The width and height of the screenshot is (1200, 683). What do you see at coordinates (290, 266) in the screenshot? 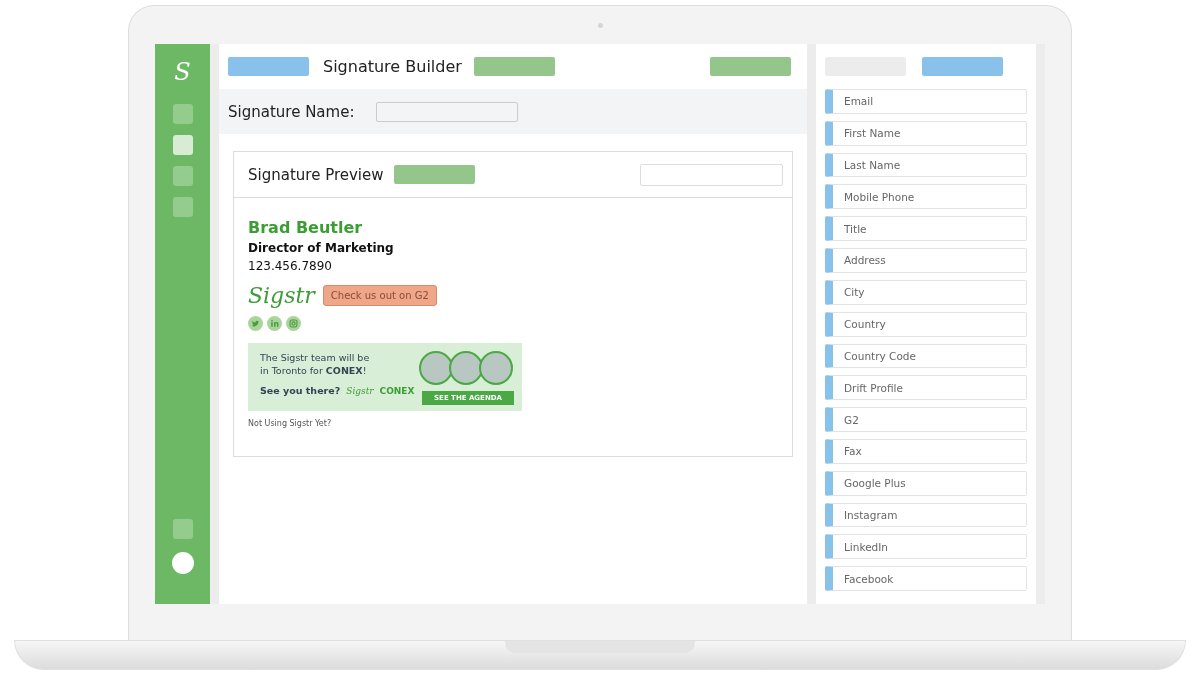
I see `phone-number: 123.456.7890` at bounding box center [290, 266].